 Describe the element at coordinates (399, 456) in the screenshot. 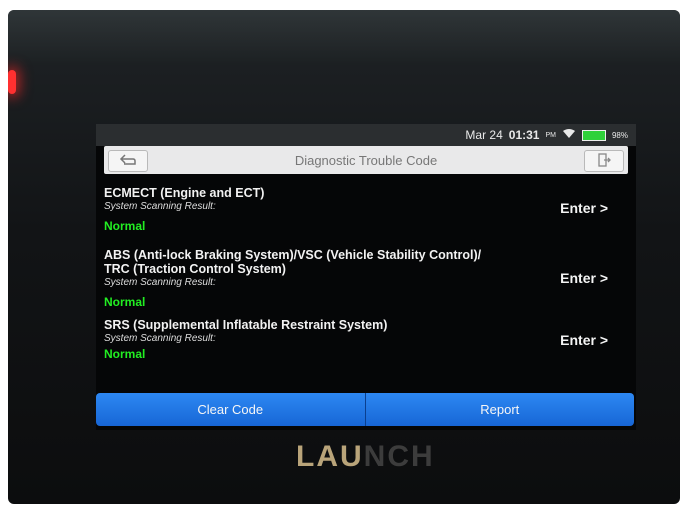

I see `brand-logo-part2: NCH` at that location.